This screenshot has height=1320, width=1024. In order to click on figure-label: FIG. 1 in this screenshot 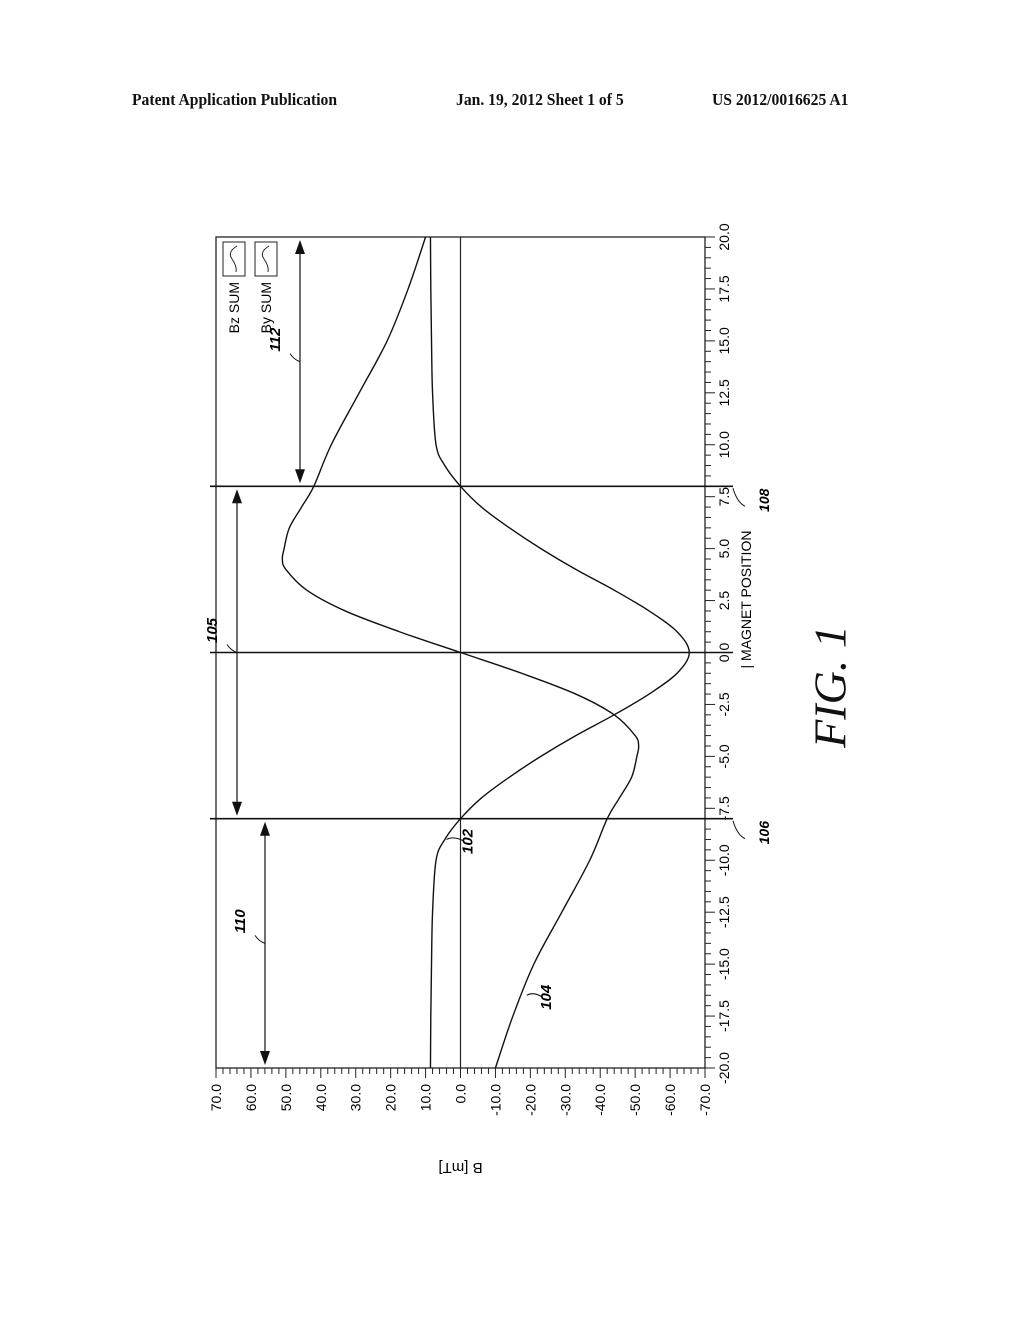, I will do `click(830, 686)`.